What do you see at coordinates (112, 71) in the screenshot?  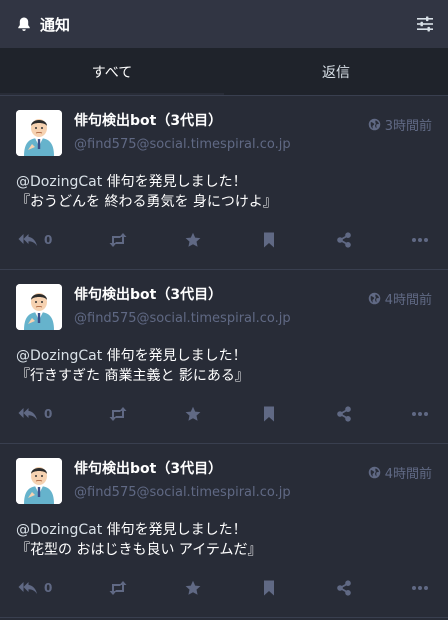 I see `tab-all: すべて` at bounding box center [112, 71].